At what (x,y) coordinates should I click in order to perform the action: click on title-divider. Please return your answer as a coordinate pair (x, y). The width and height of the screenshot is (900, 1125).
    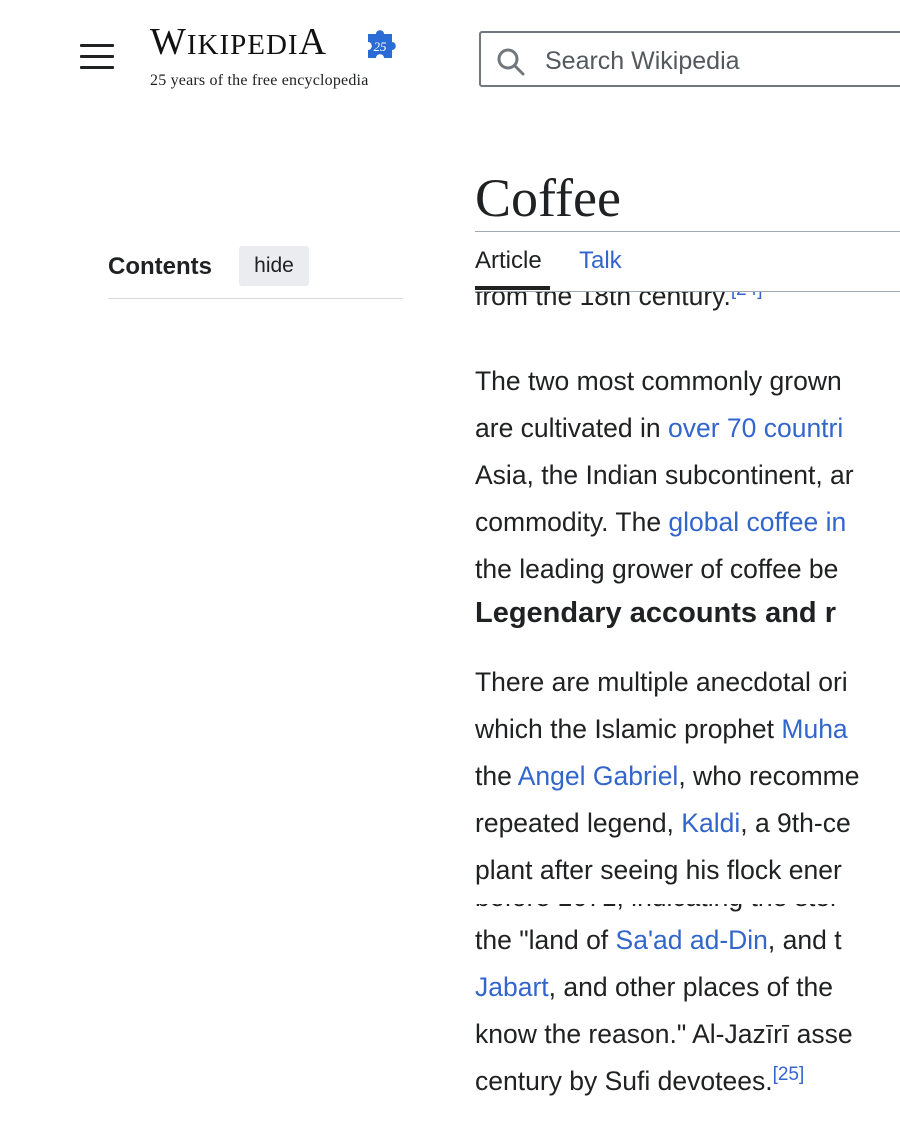
    Looking at the image, I should click on (687, 231).